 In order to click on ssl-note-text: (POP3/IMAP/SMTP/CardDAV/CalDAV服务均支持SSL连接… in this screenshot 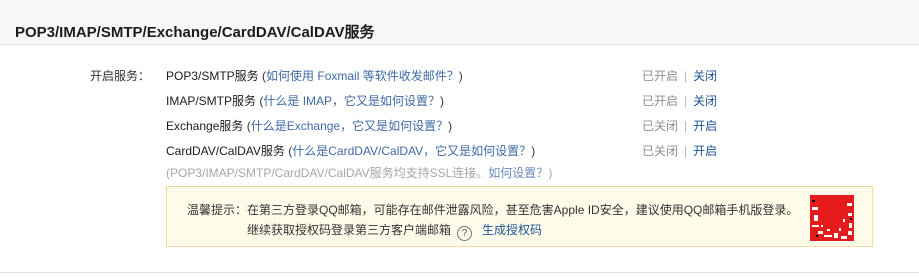, I will do `click(327, 173)`.